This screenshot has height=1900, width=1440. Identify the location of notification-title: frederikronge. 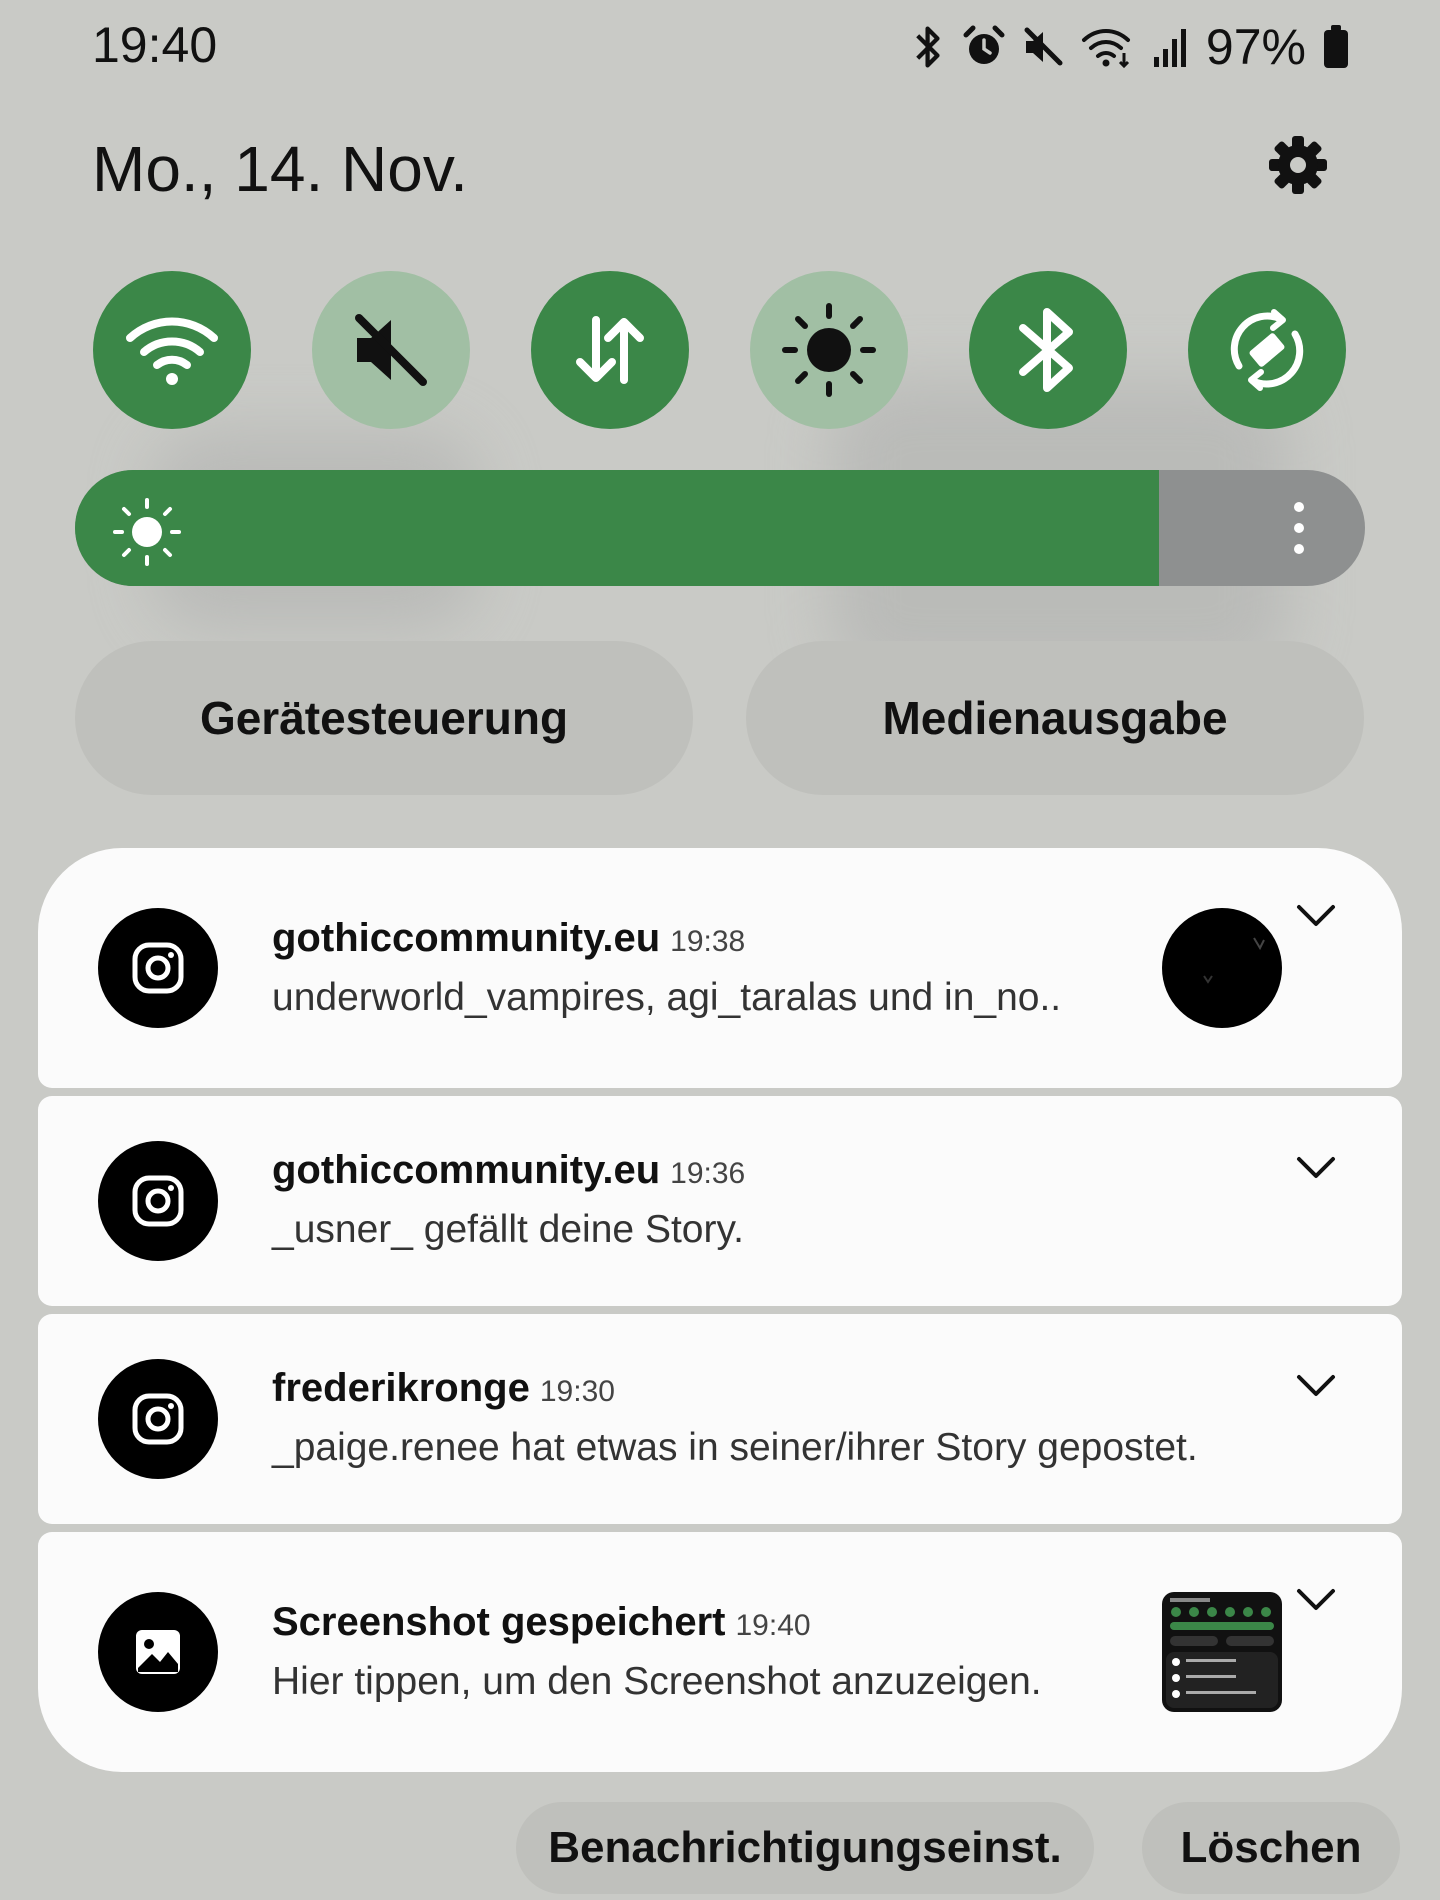
(401, 1388).